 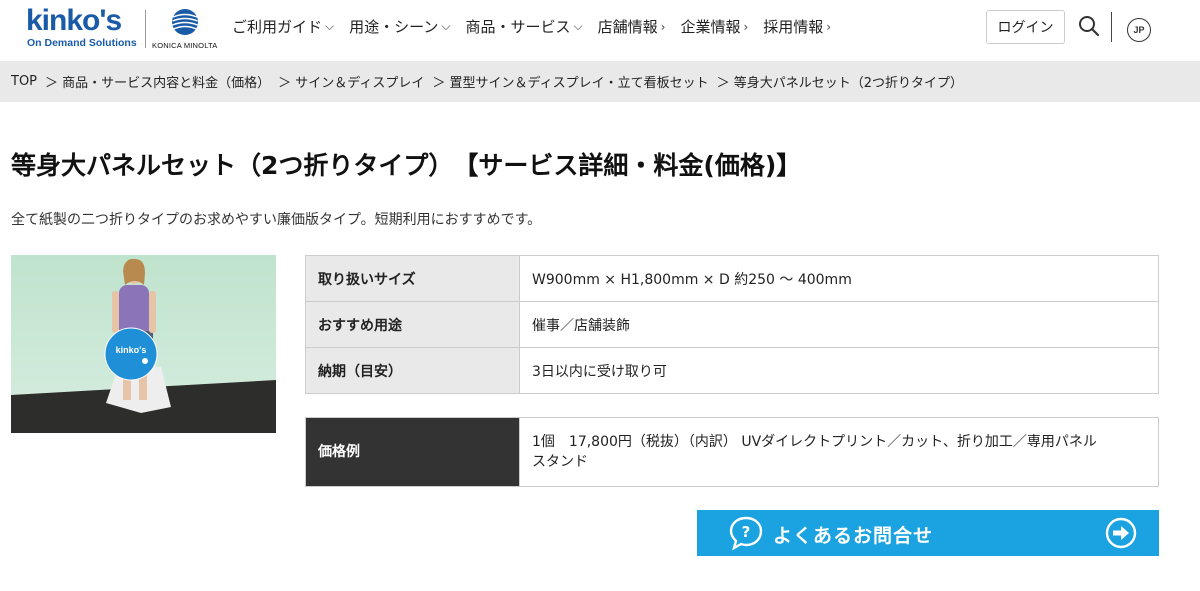 What do you see at coordinates (277, 27) in the screenshot?
I see `nav-item-label: ご利用ガイド` at bounding box center [277, 27].